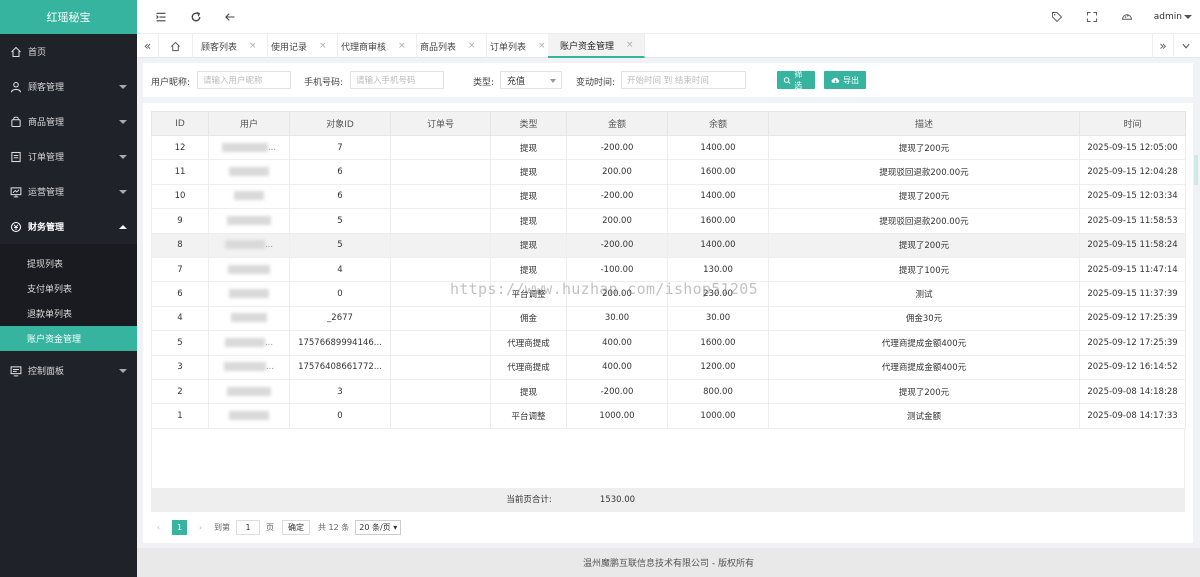 Image resolution: width=1200 pixels, height=577 pixels. What do you see at coordinates (196, 17) in the screenshot?
I see `refresh-icon` at bounding box center [196, 17].